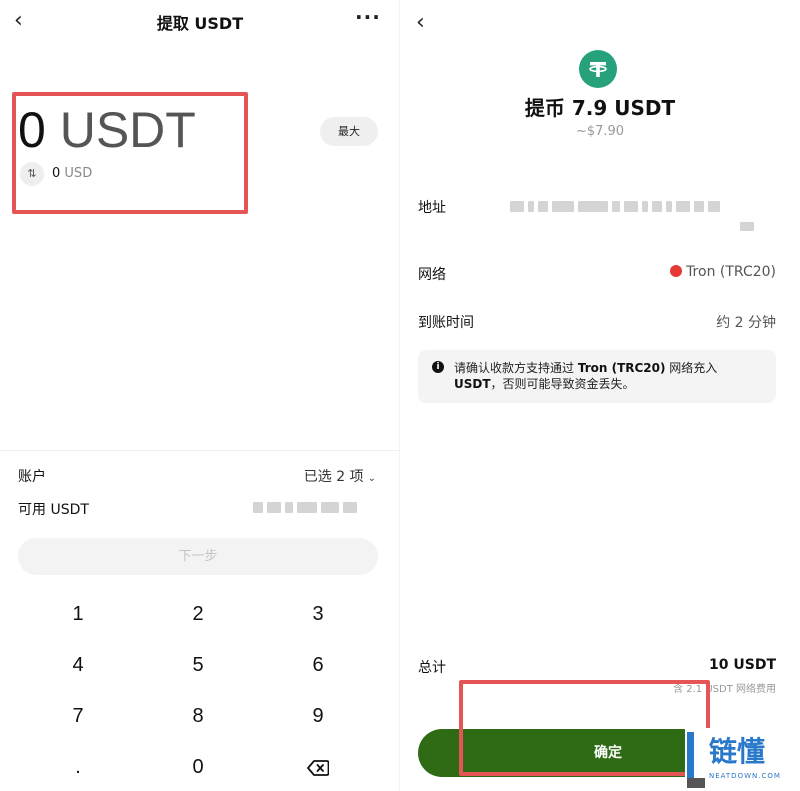 The width and height of the screenshot is (800, 791). I want to click on key-2: 2, so click(198, 614).